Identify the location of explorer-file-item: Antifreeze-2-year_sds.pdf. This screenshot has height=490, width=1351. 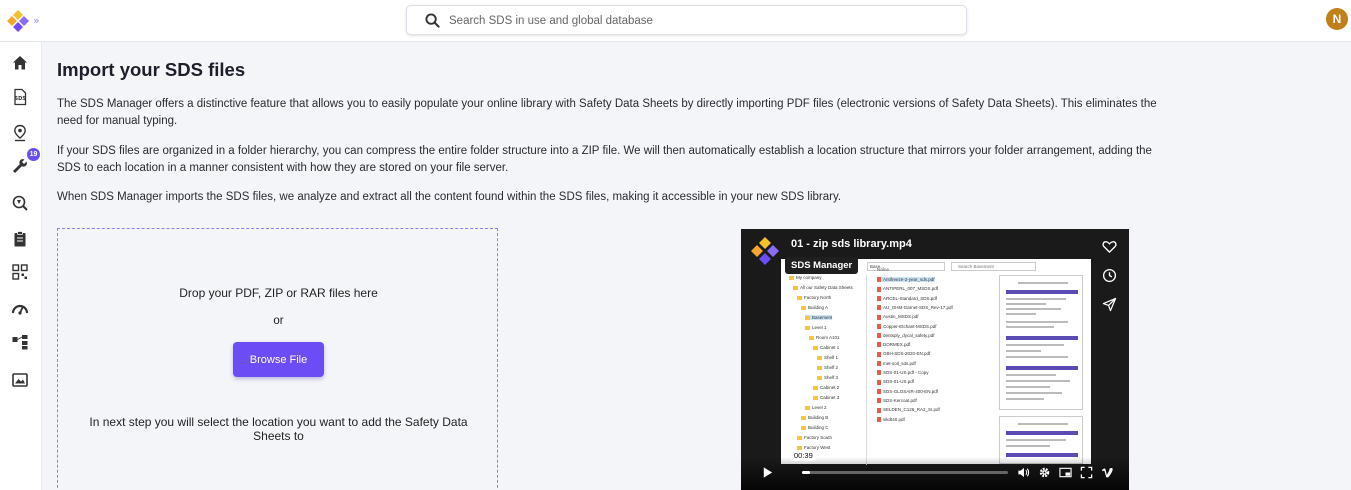
(906, 280).